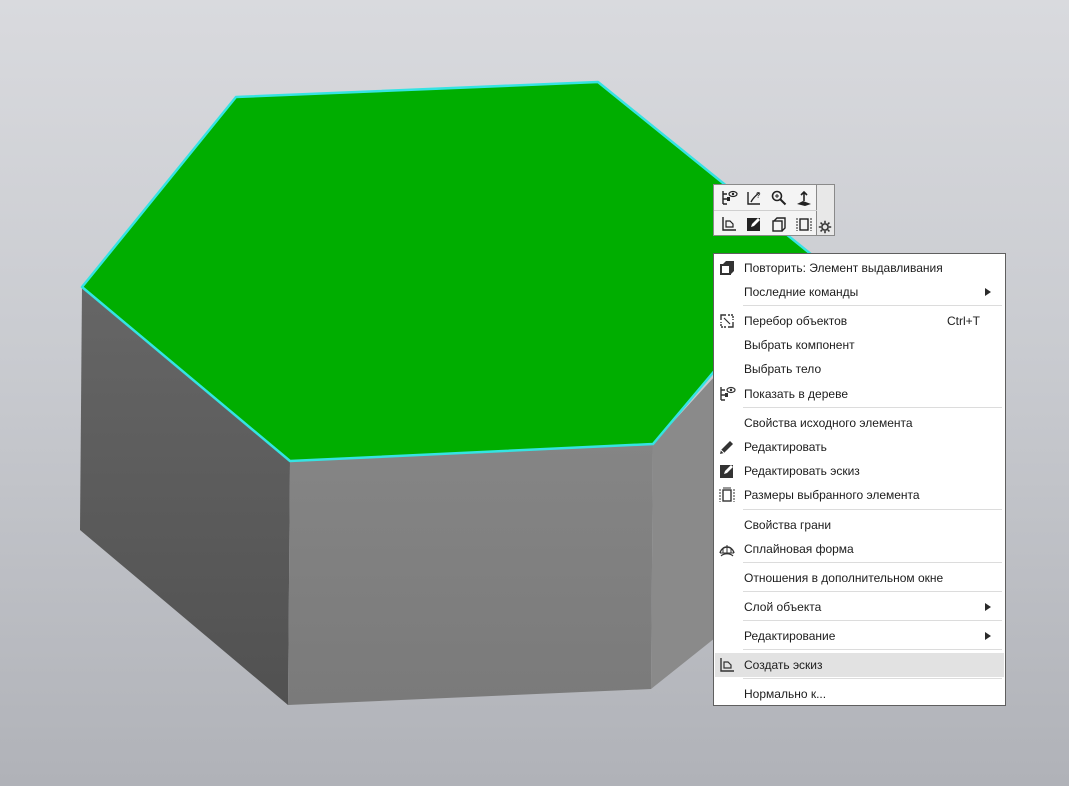 This screenshot has height=786, width=1069. What do you see at coordinates (727, 321) in the screenshot?
I see `cycle-objects-icon` at bounding box center [727, 321].